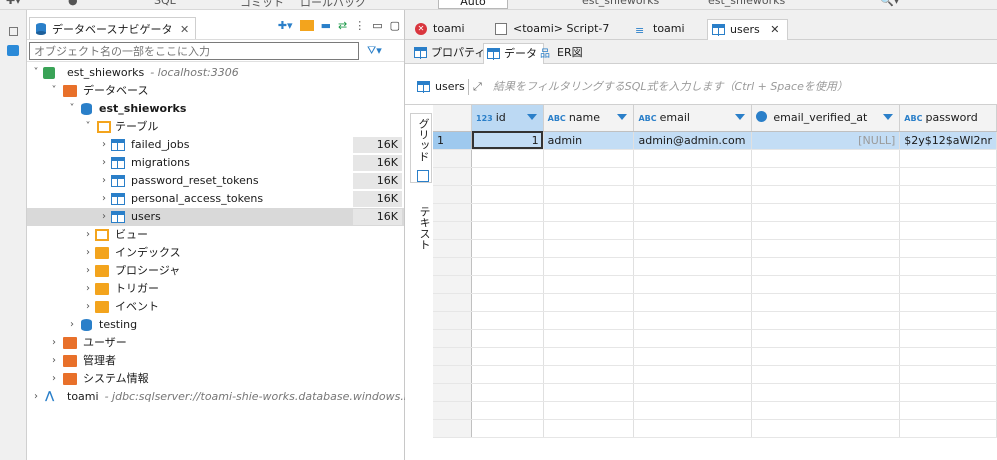  I want to click on active-schema-select: est_shieworks, so click(746, 4).